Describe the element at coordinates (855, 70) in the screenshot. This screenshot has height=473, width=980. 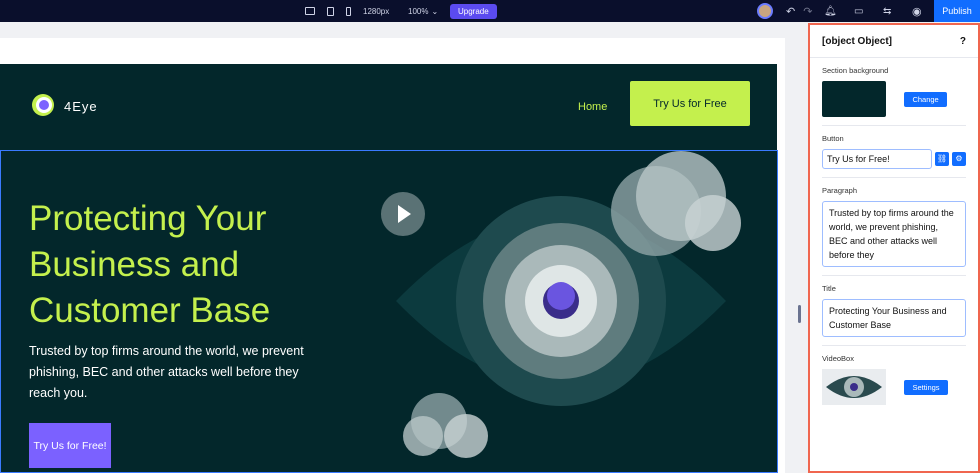
I see `section-background-label: Section background` at that location.